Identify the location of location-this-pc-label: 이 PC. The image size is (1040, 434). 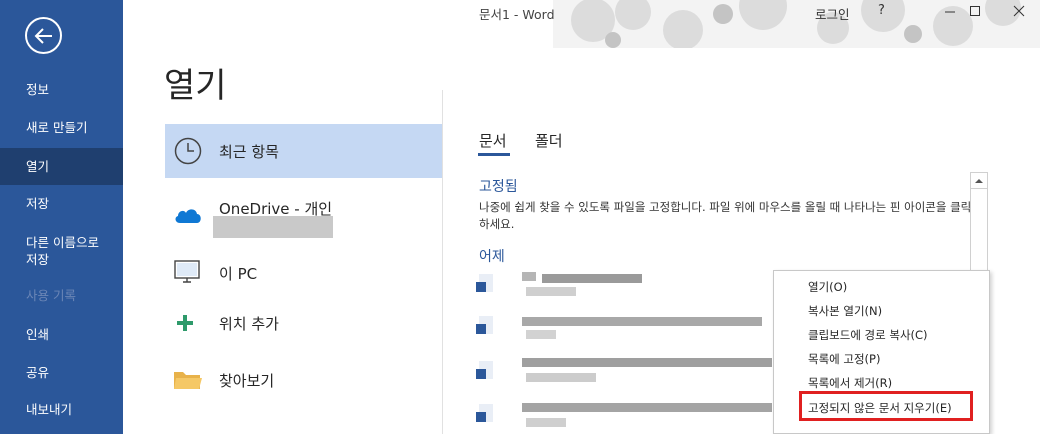
(238, 274).